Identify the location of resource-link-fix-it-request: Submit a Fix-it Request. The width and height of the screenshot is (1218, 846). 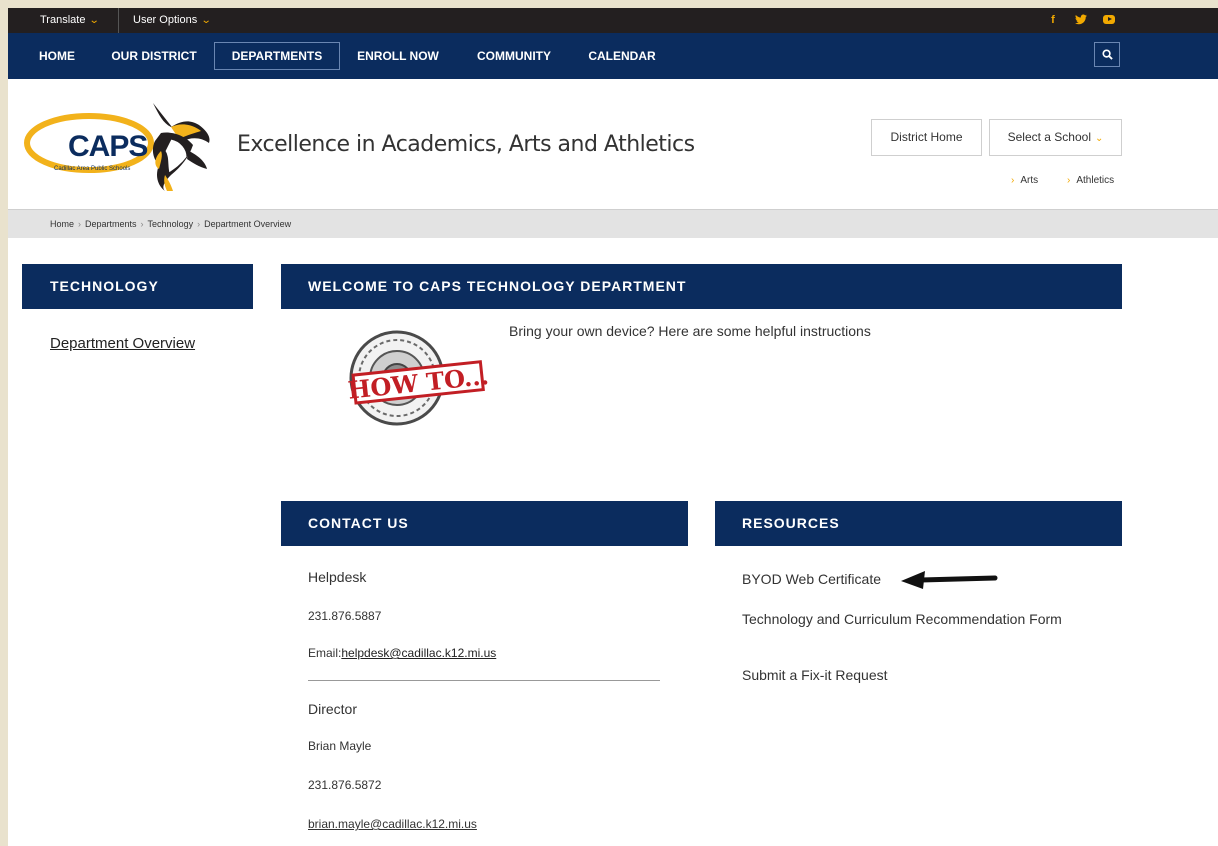
(815, 675).